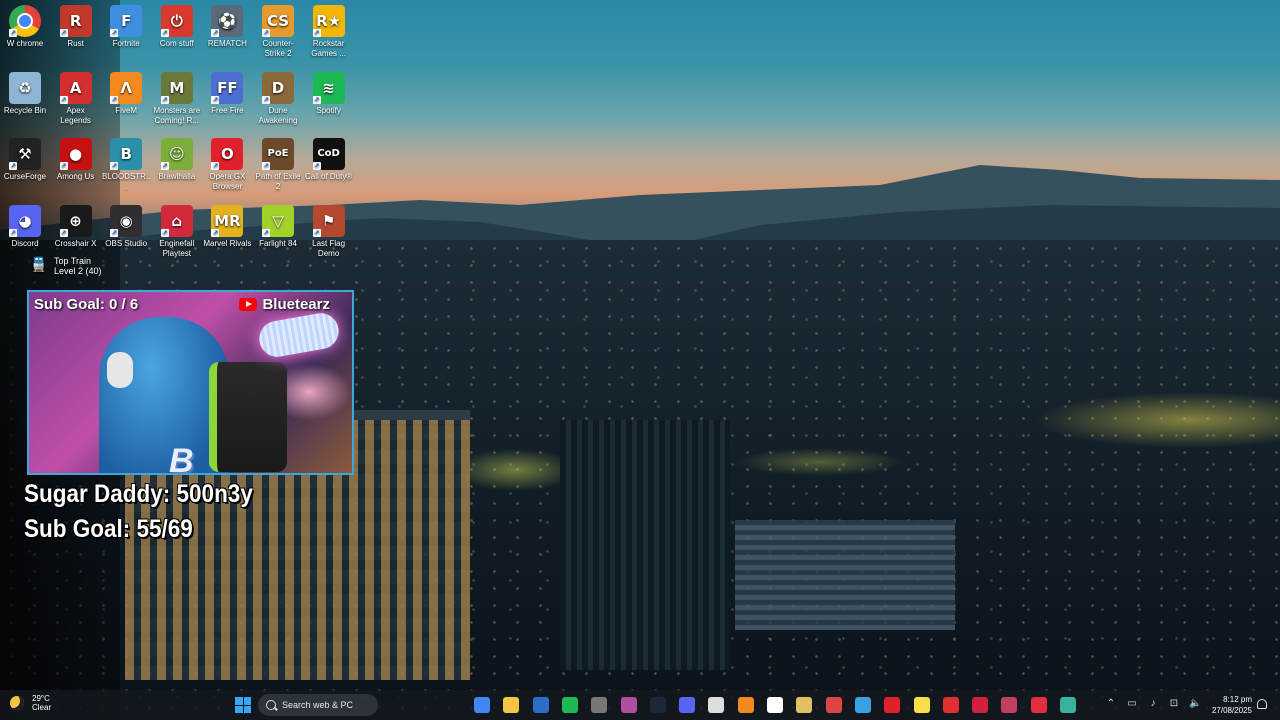 The image size is (1280, 720). Describe the element at coordinates (177, 27) in the screenshot. I see `desktop-icon-power: ⏻ ↗ Com stuff` at that location.